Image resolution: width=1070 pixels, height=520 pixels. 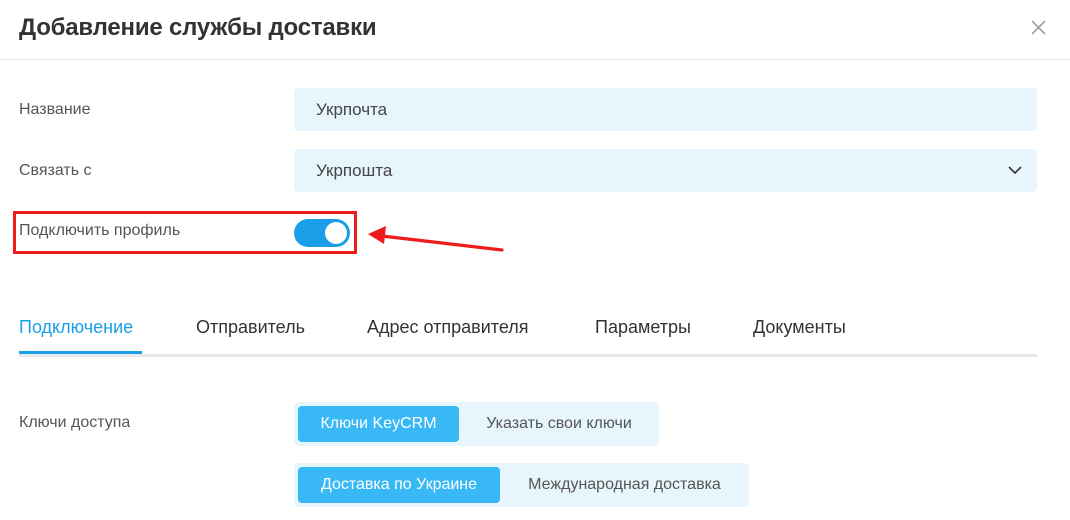 What do you see at coordinates (436, 239) in the screenshot?
I see `red-arrow-icon` at bounding box center [436, 239].